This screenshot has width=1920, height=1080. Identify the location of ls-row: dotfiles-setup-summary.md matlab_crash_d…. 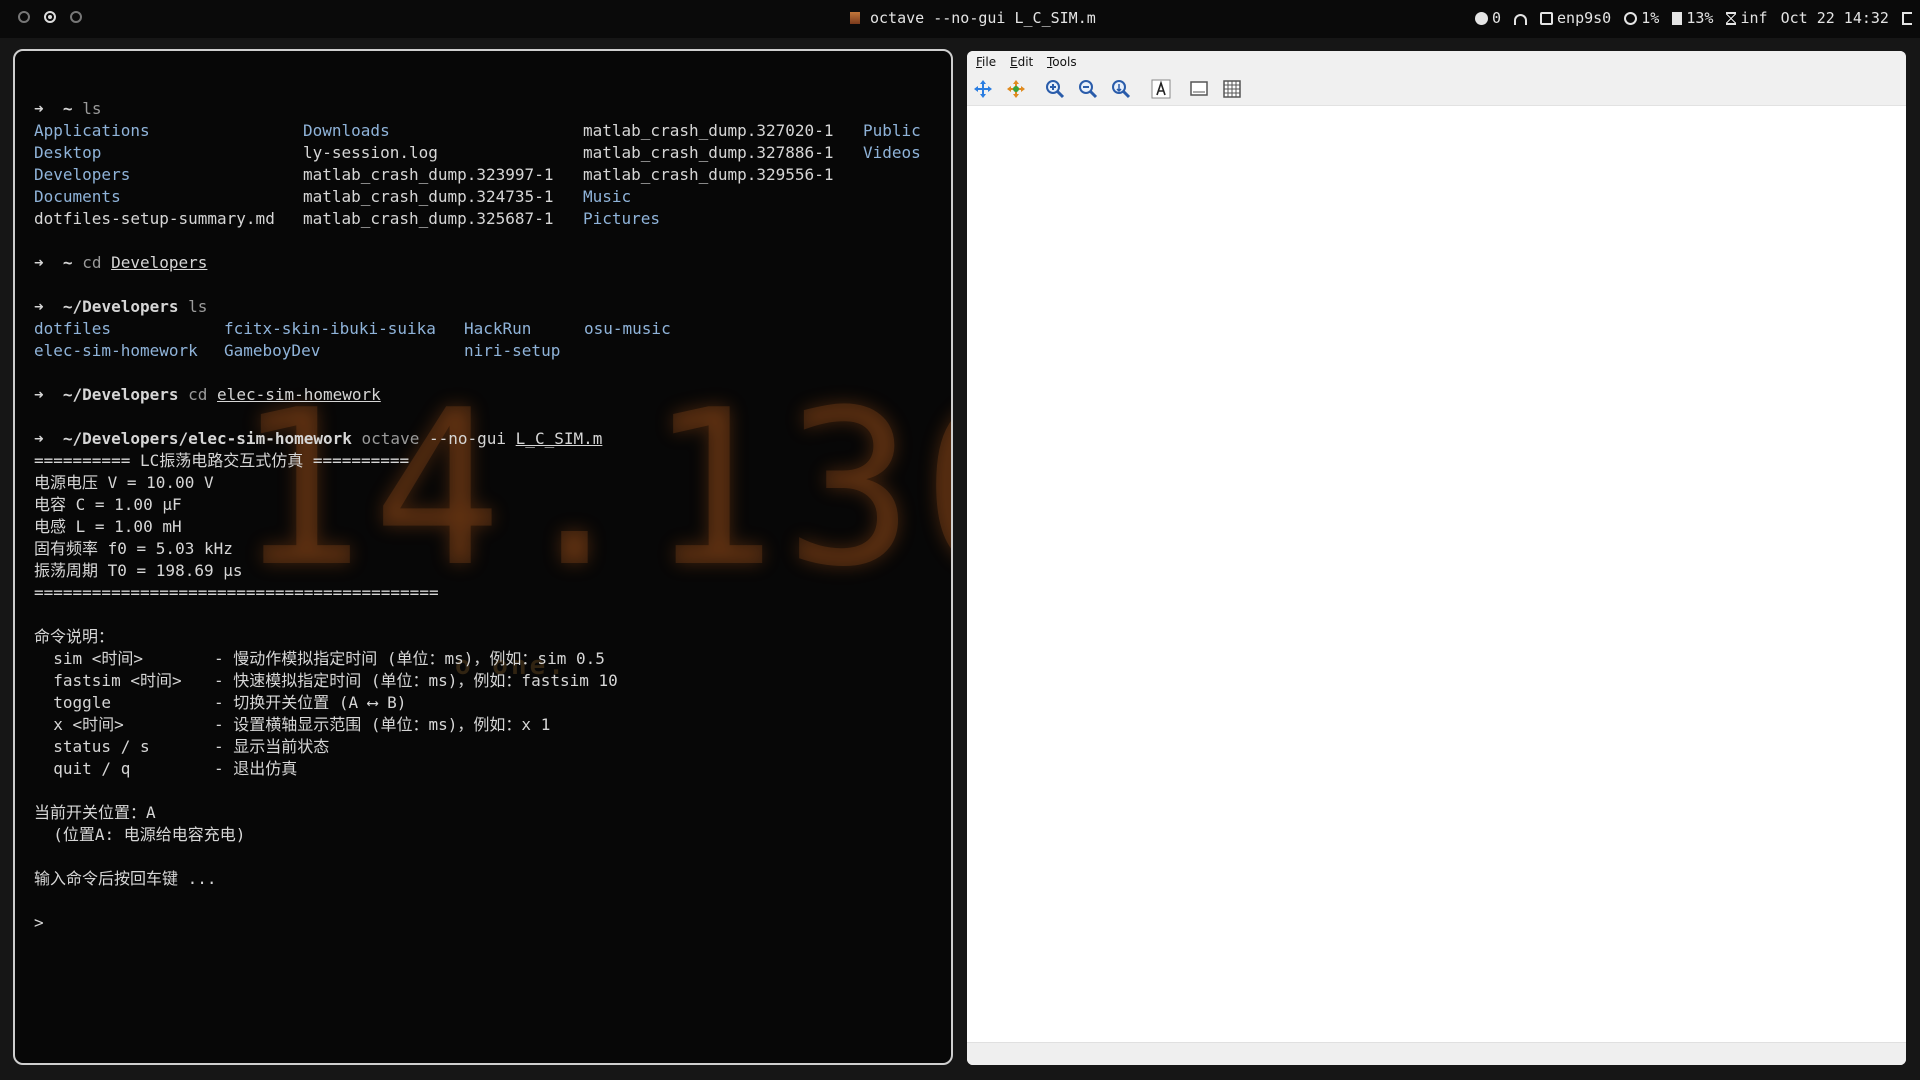
(489, 219).